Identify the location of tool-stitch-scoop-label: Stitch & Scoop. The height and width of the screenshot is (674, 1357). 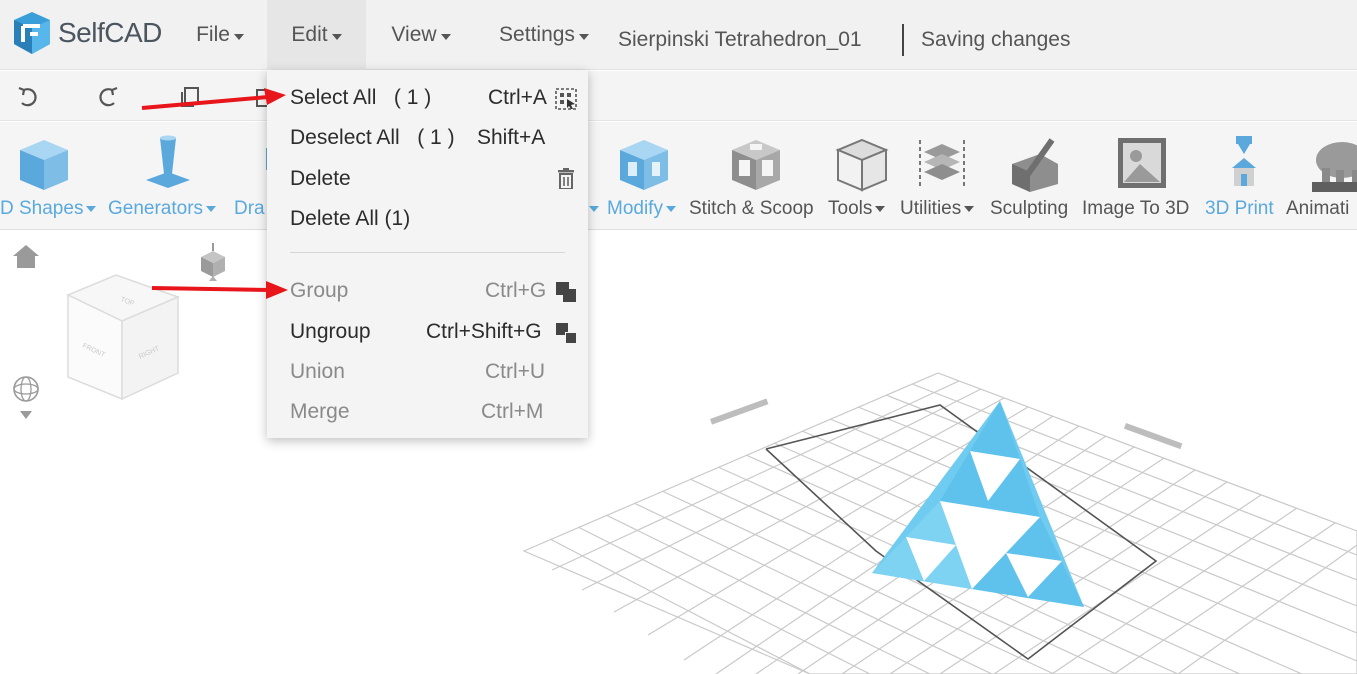
(751, 208).